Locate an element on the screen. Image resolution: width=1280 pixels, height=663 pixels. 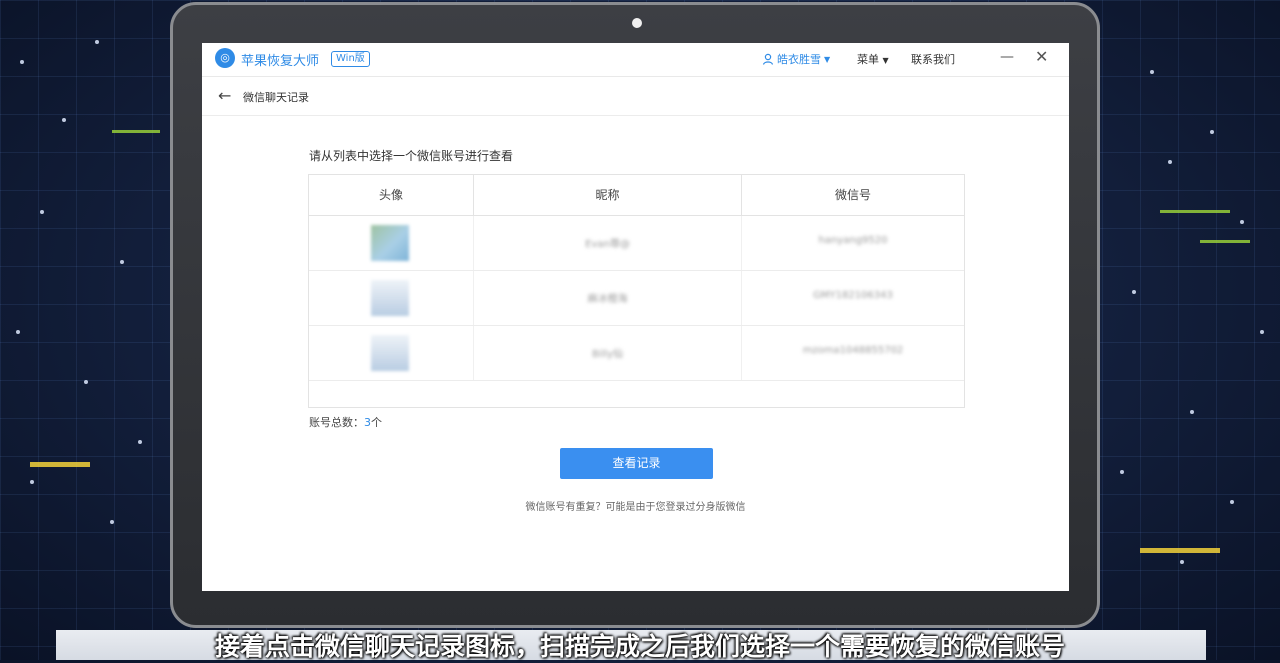
minimize-icon: — is located at coordinates (1007, 57).